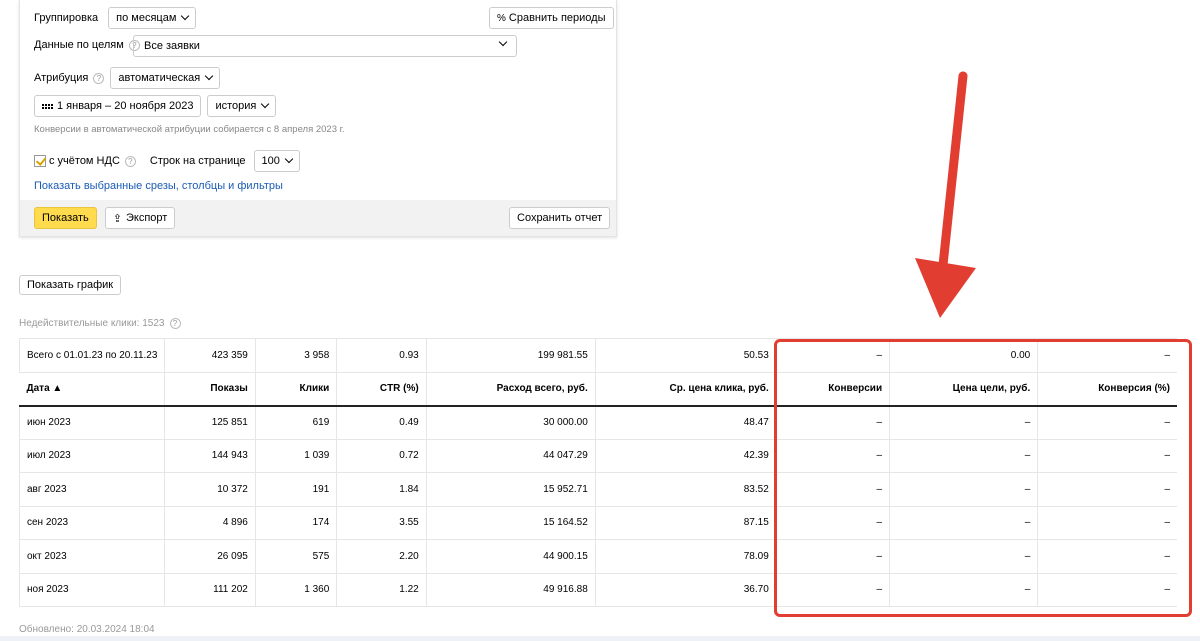  Describe the element at coordinates (686, 389) in the screenshot. I see `column-header-avg-cpc: Ср. цена клика, руб.` at that location.